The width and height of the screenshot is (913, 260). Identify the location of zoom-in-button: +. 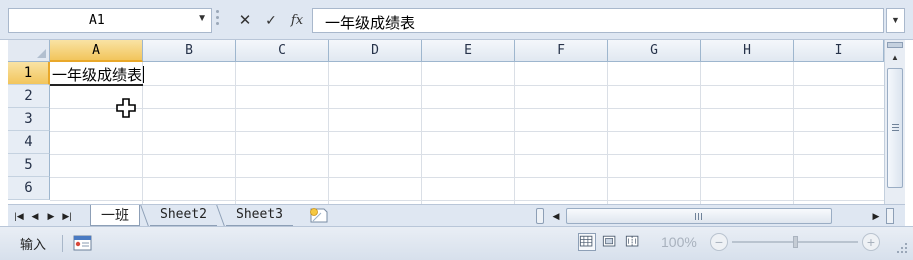
(871, 242).